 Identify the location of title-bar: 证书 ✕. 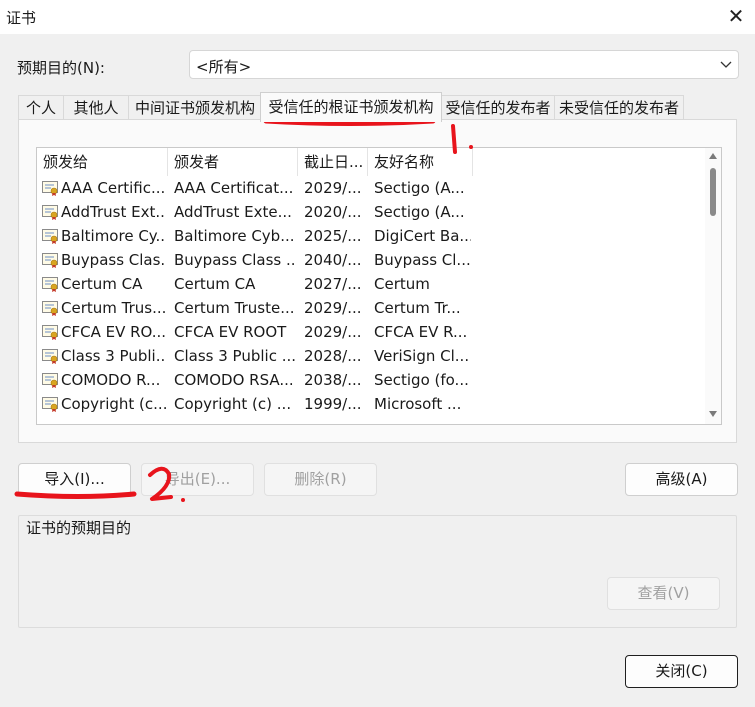
(377, 17).